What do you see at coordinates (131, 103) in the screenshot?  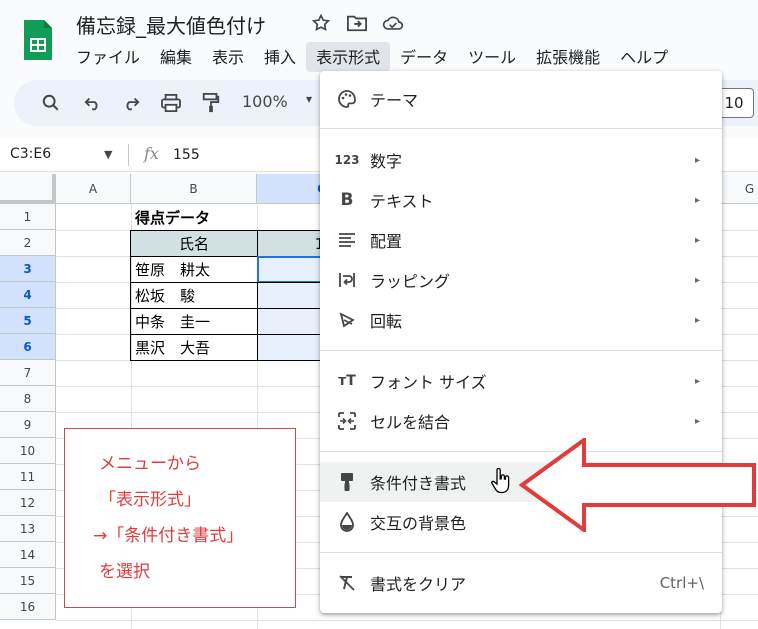 I see `redo-icon` at bounding box center [131, 103].